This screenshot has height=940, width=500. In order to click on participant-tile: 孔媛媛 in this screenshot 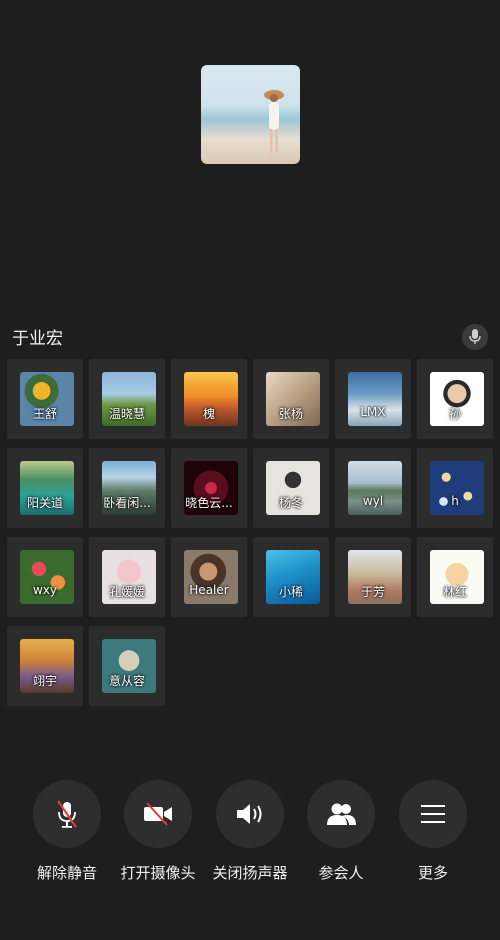, I will do `click(127, 577)`.